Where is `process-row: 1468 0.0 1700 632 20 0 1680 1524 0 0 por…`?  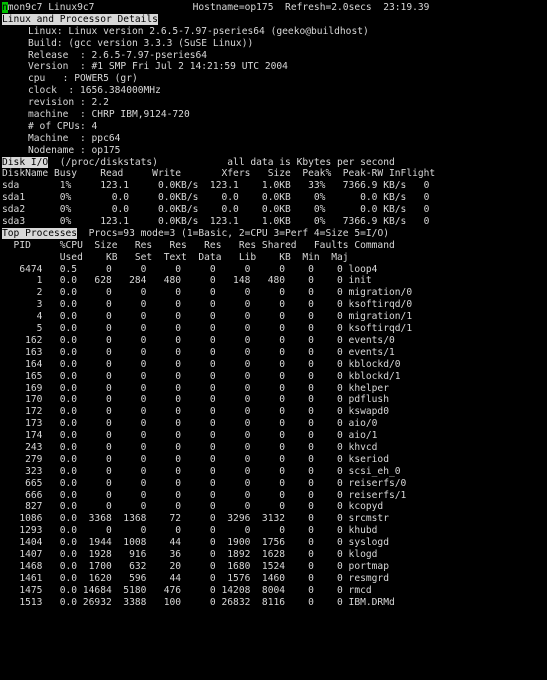
process-row: 1468 0.0 1700 632 20 0 1680 1524 0 0 por… is located at coordinates (195, 566).